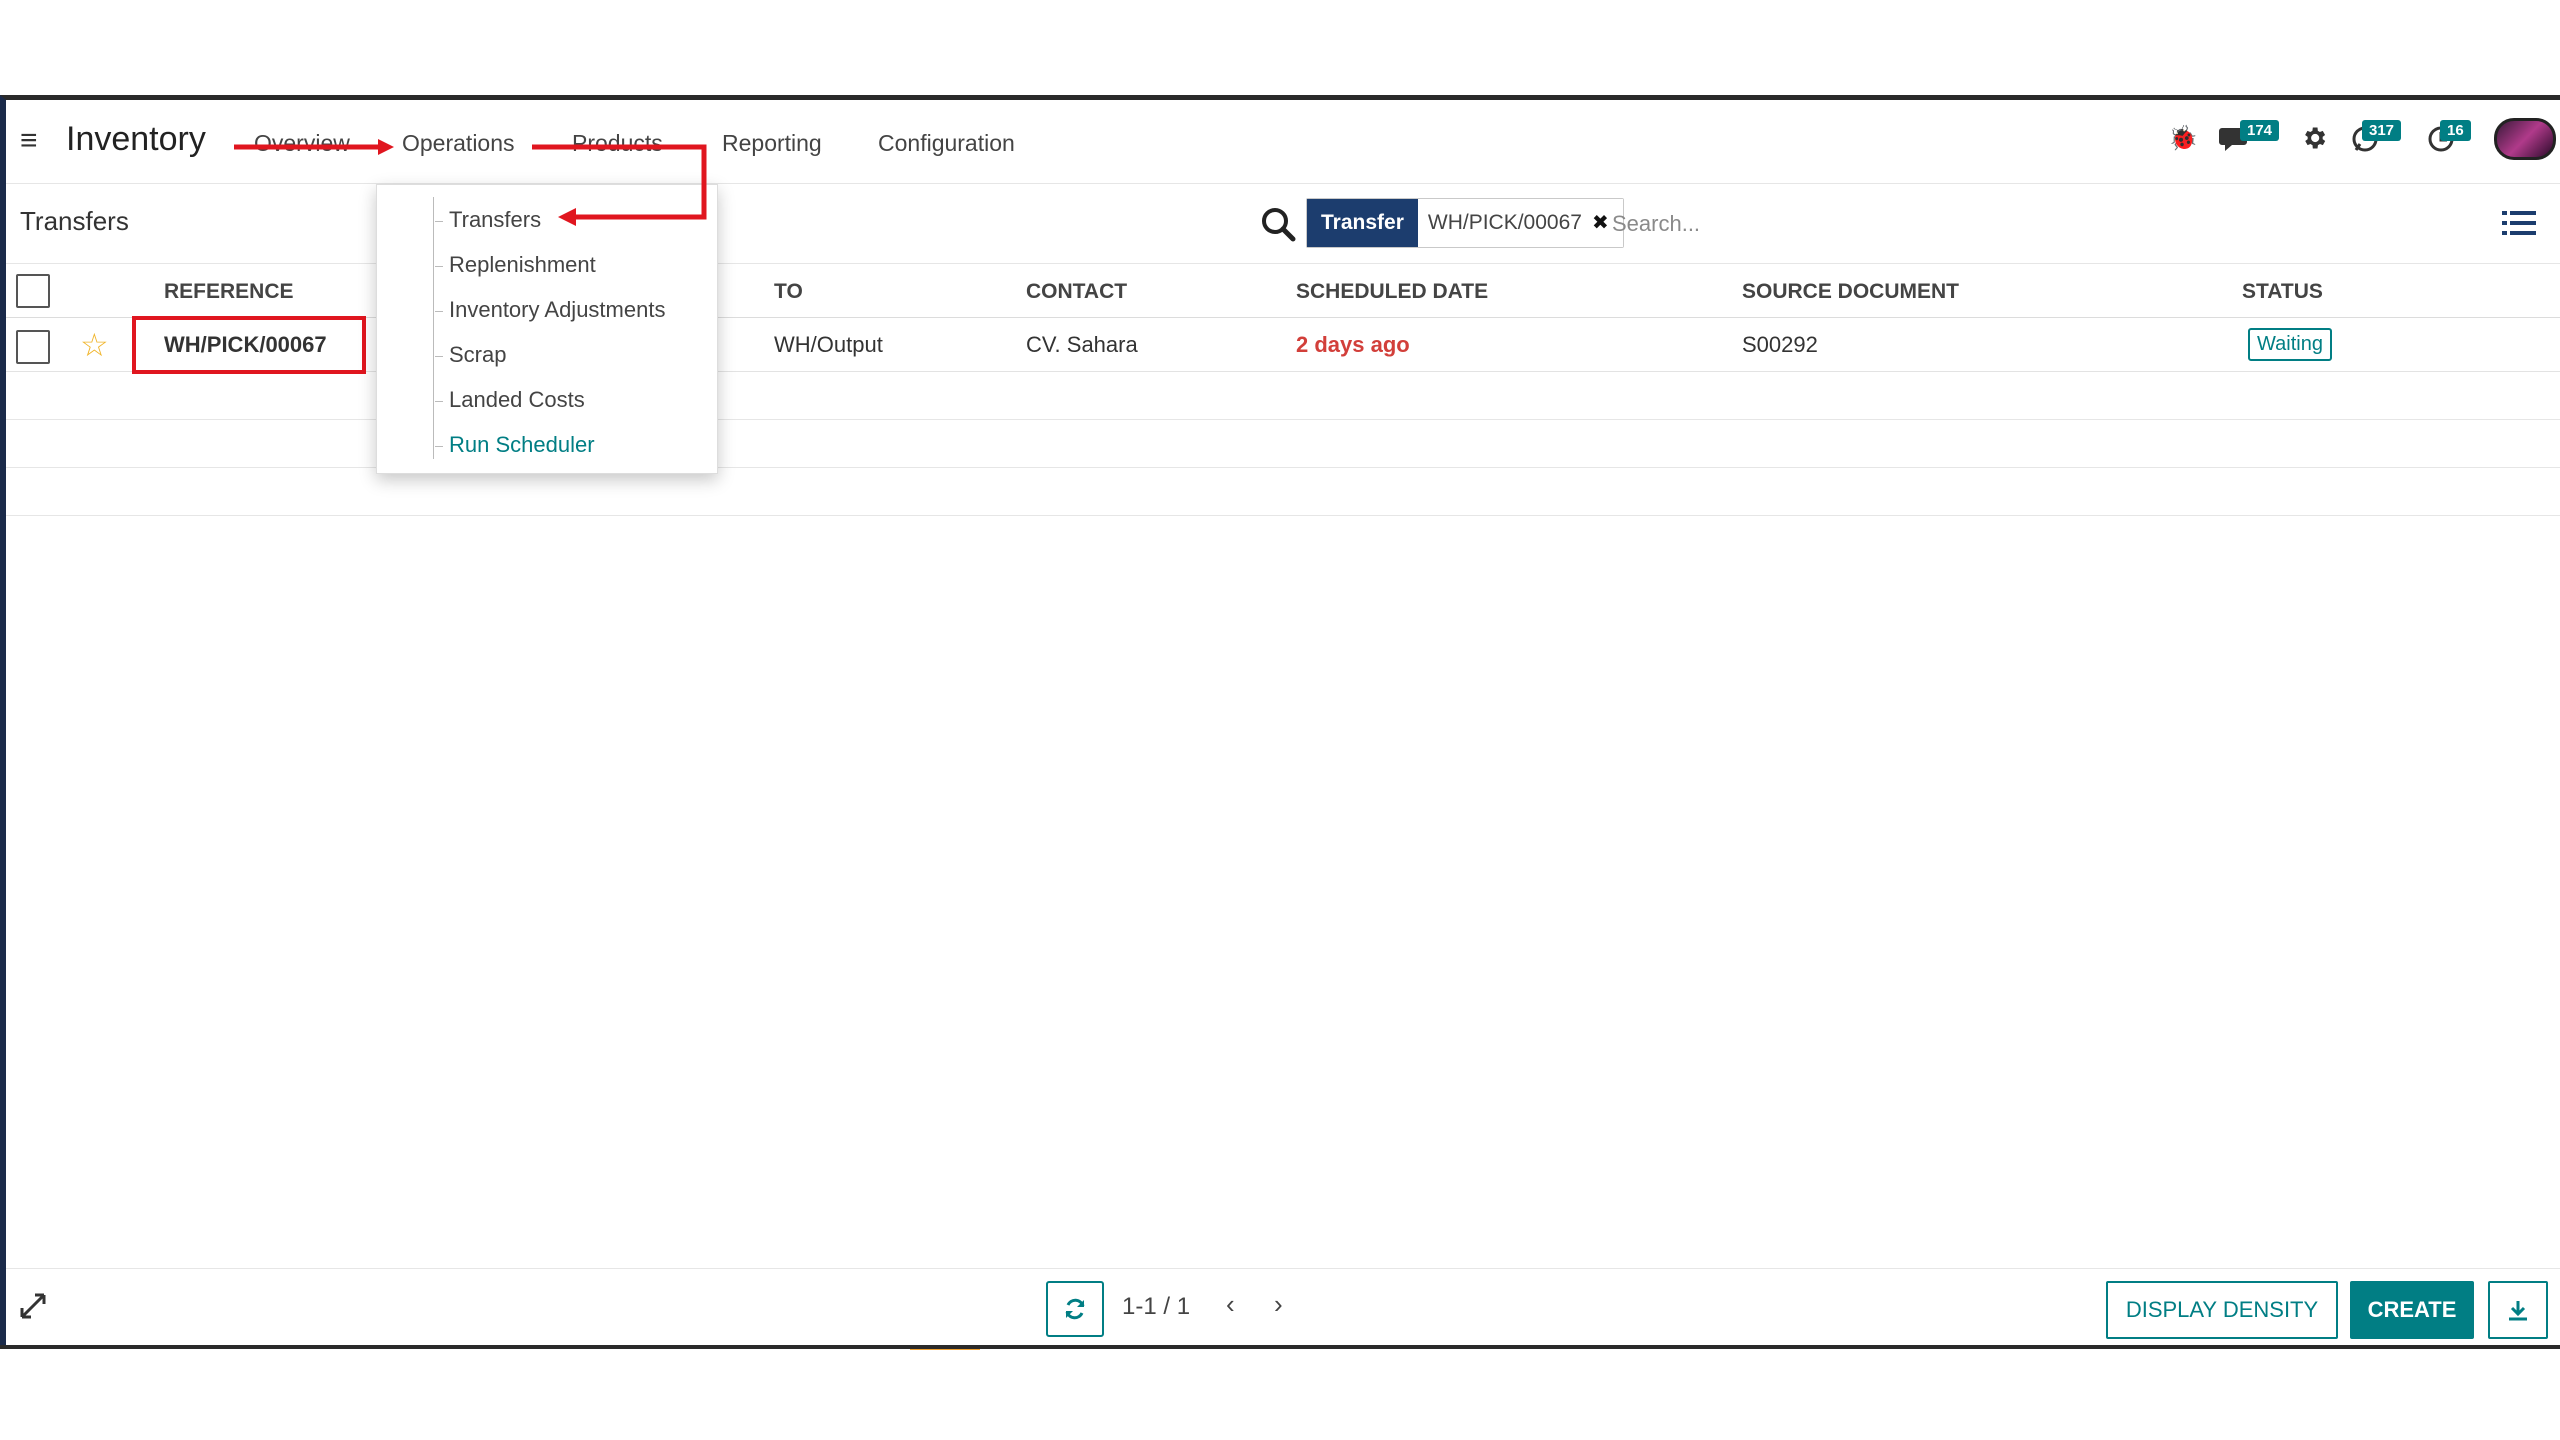 The image size is (2560, 1440). I want to click on row-source-document: S00292, so click(1780, 344).